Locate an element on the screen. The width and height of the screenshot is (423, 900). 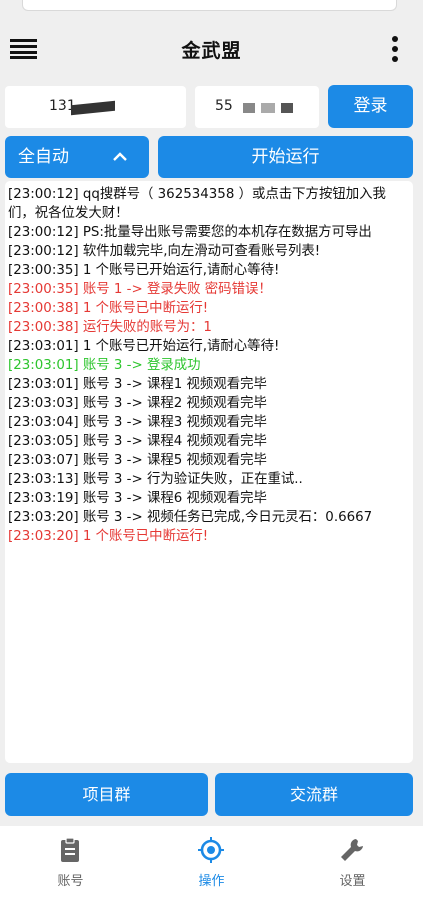
target-icon is located at coordinates (211, 850).